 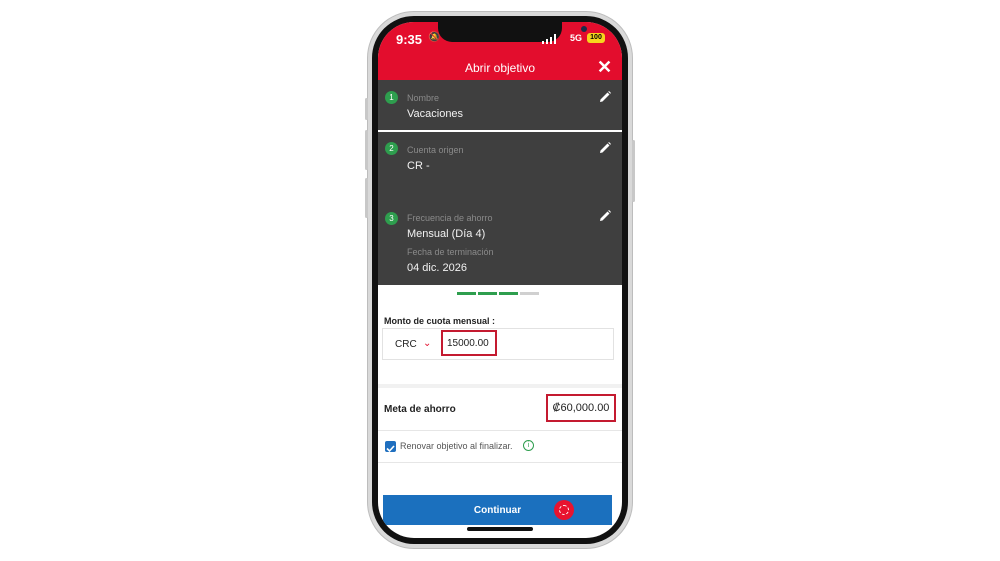 I want to click on renew-label: Renovar objetivo al finalizar., so click(x=456, y=446).